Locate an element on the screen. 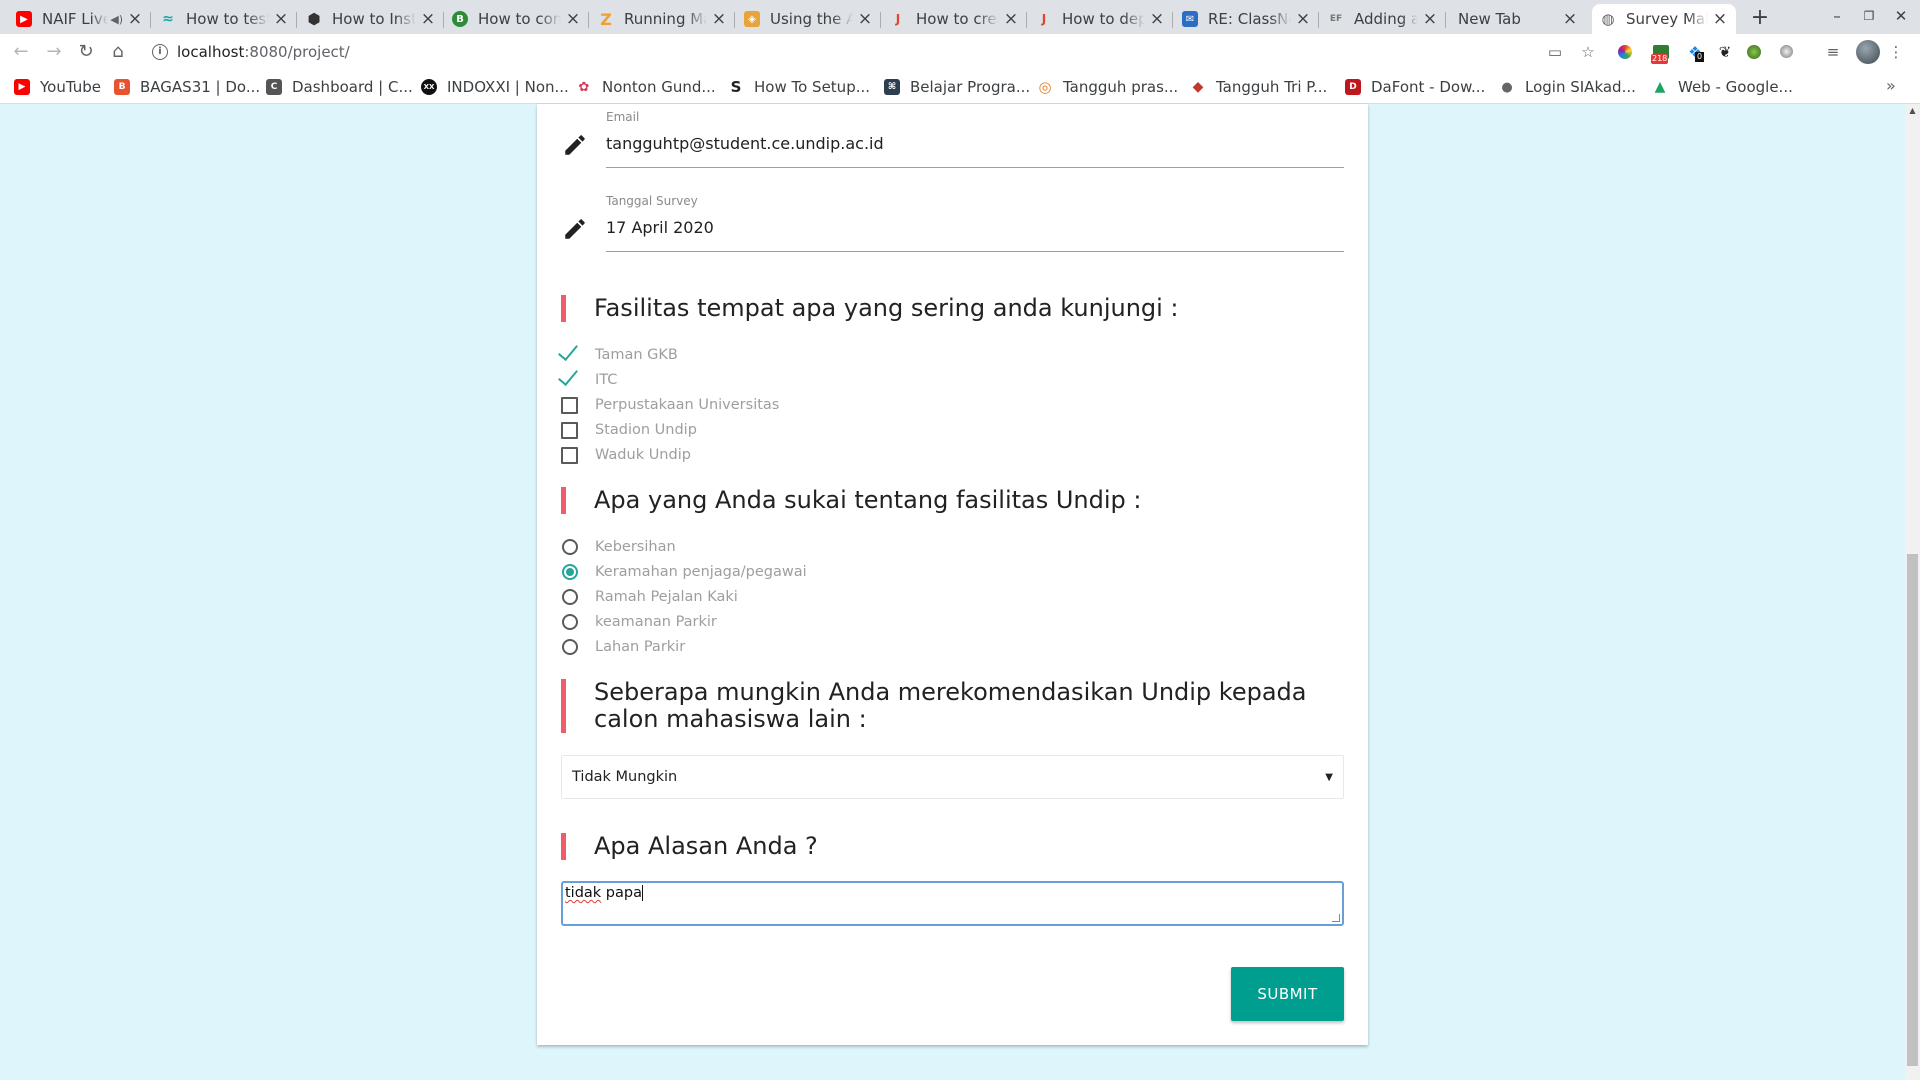  profile-avatar is located at coordinates (1868, 52).